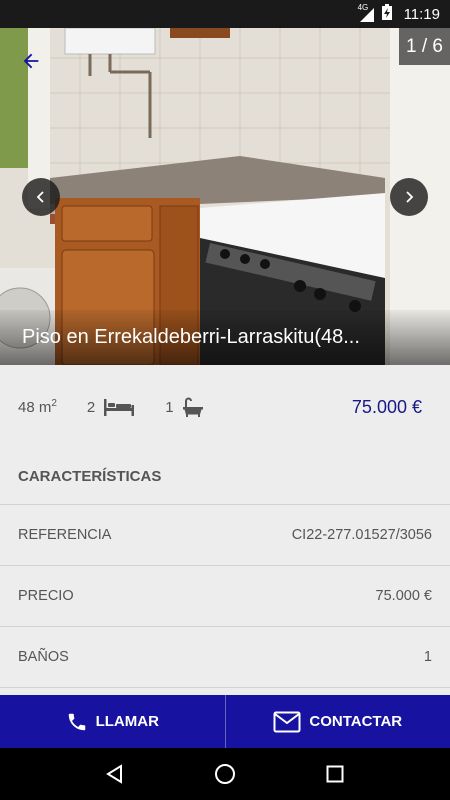 Image resolution: width=450 pixels, height=800 pixels. I want to click on feature-label: BAÑOS, so click(43, 657).